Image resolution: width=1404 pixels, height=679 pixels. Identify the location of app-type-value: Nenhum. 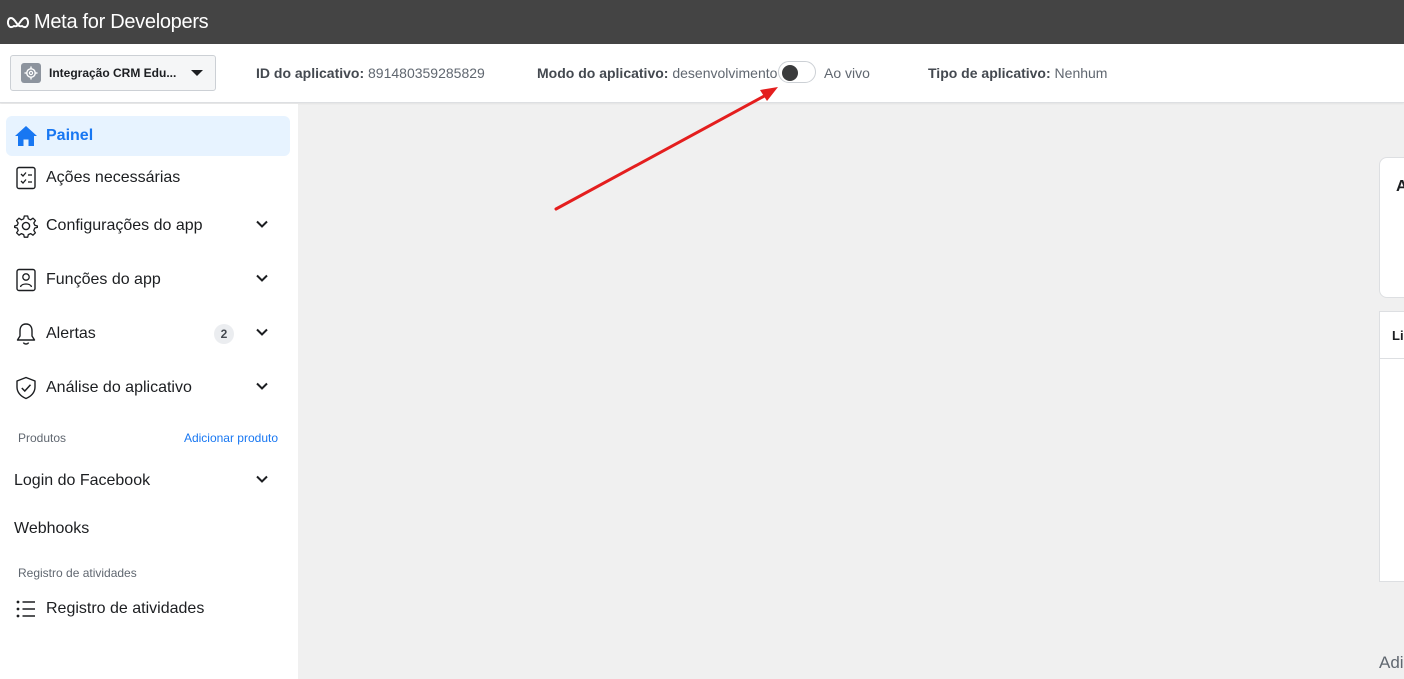
(1081, 73).